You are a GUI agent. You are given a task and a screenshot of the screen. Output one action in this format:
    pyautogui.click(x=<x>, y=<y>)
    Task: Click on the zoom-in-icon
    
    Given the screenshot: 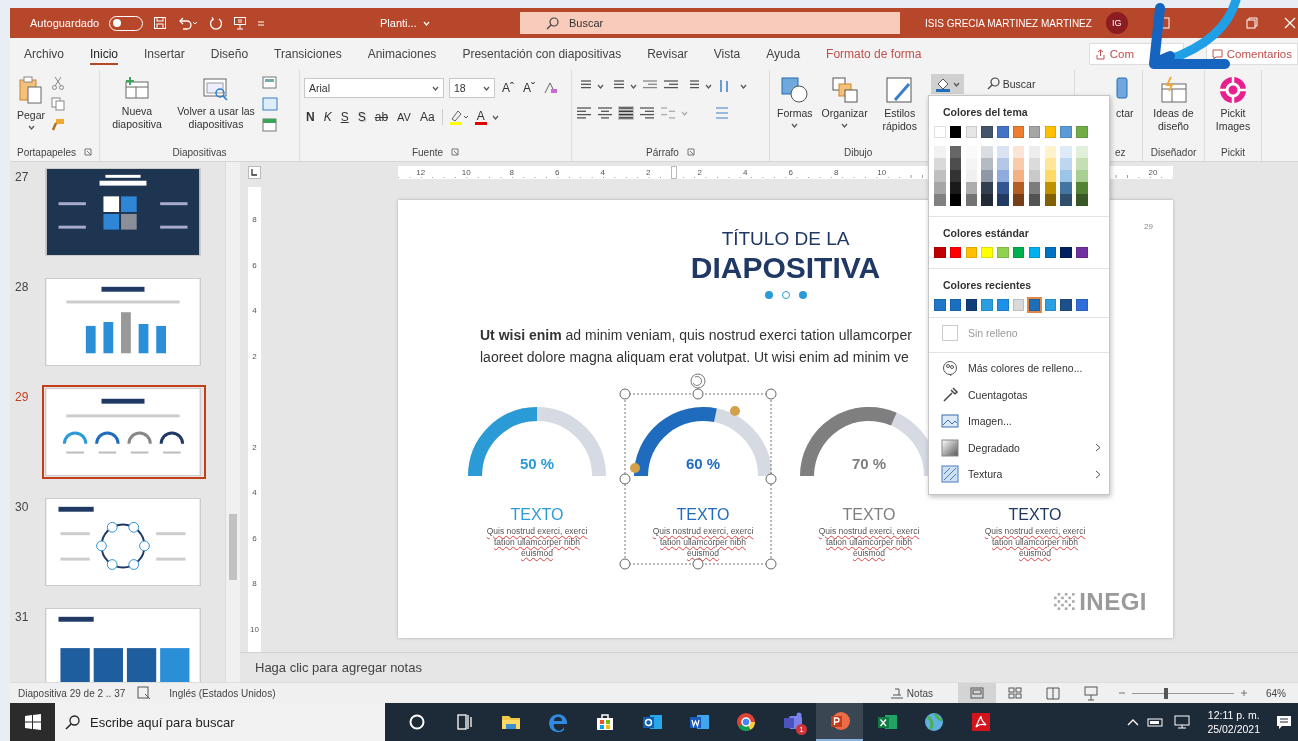 What is the action you would take?
    pyautogui.click(x=1244, y=693)
    